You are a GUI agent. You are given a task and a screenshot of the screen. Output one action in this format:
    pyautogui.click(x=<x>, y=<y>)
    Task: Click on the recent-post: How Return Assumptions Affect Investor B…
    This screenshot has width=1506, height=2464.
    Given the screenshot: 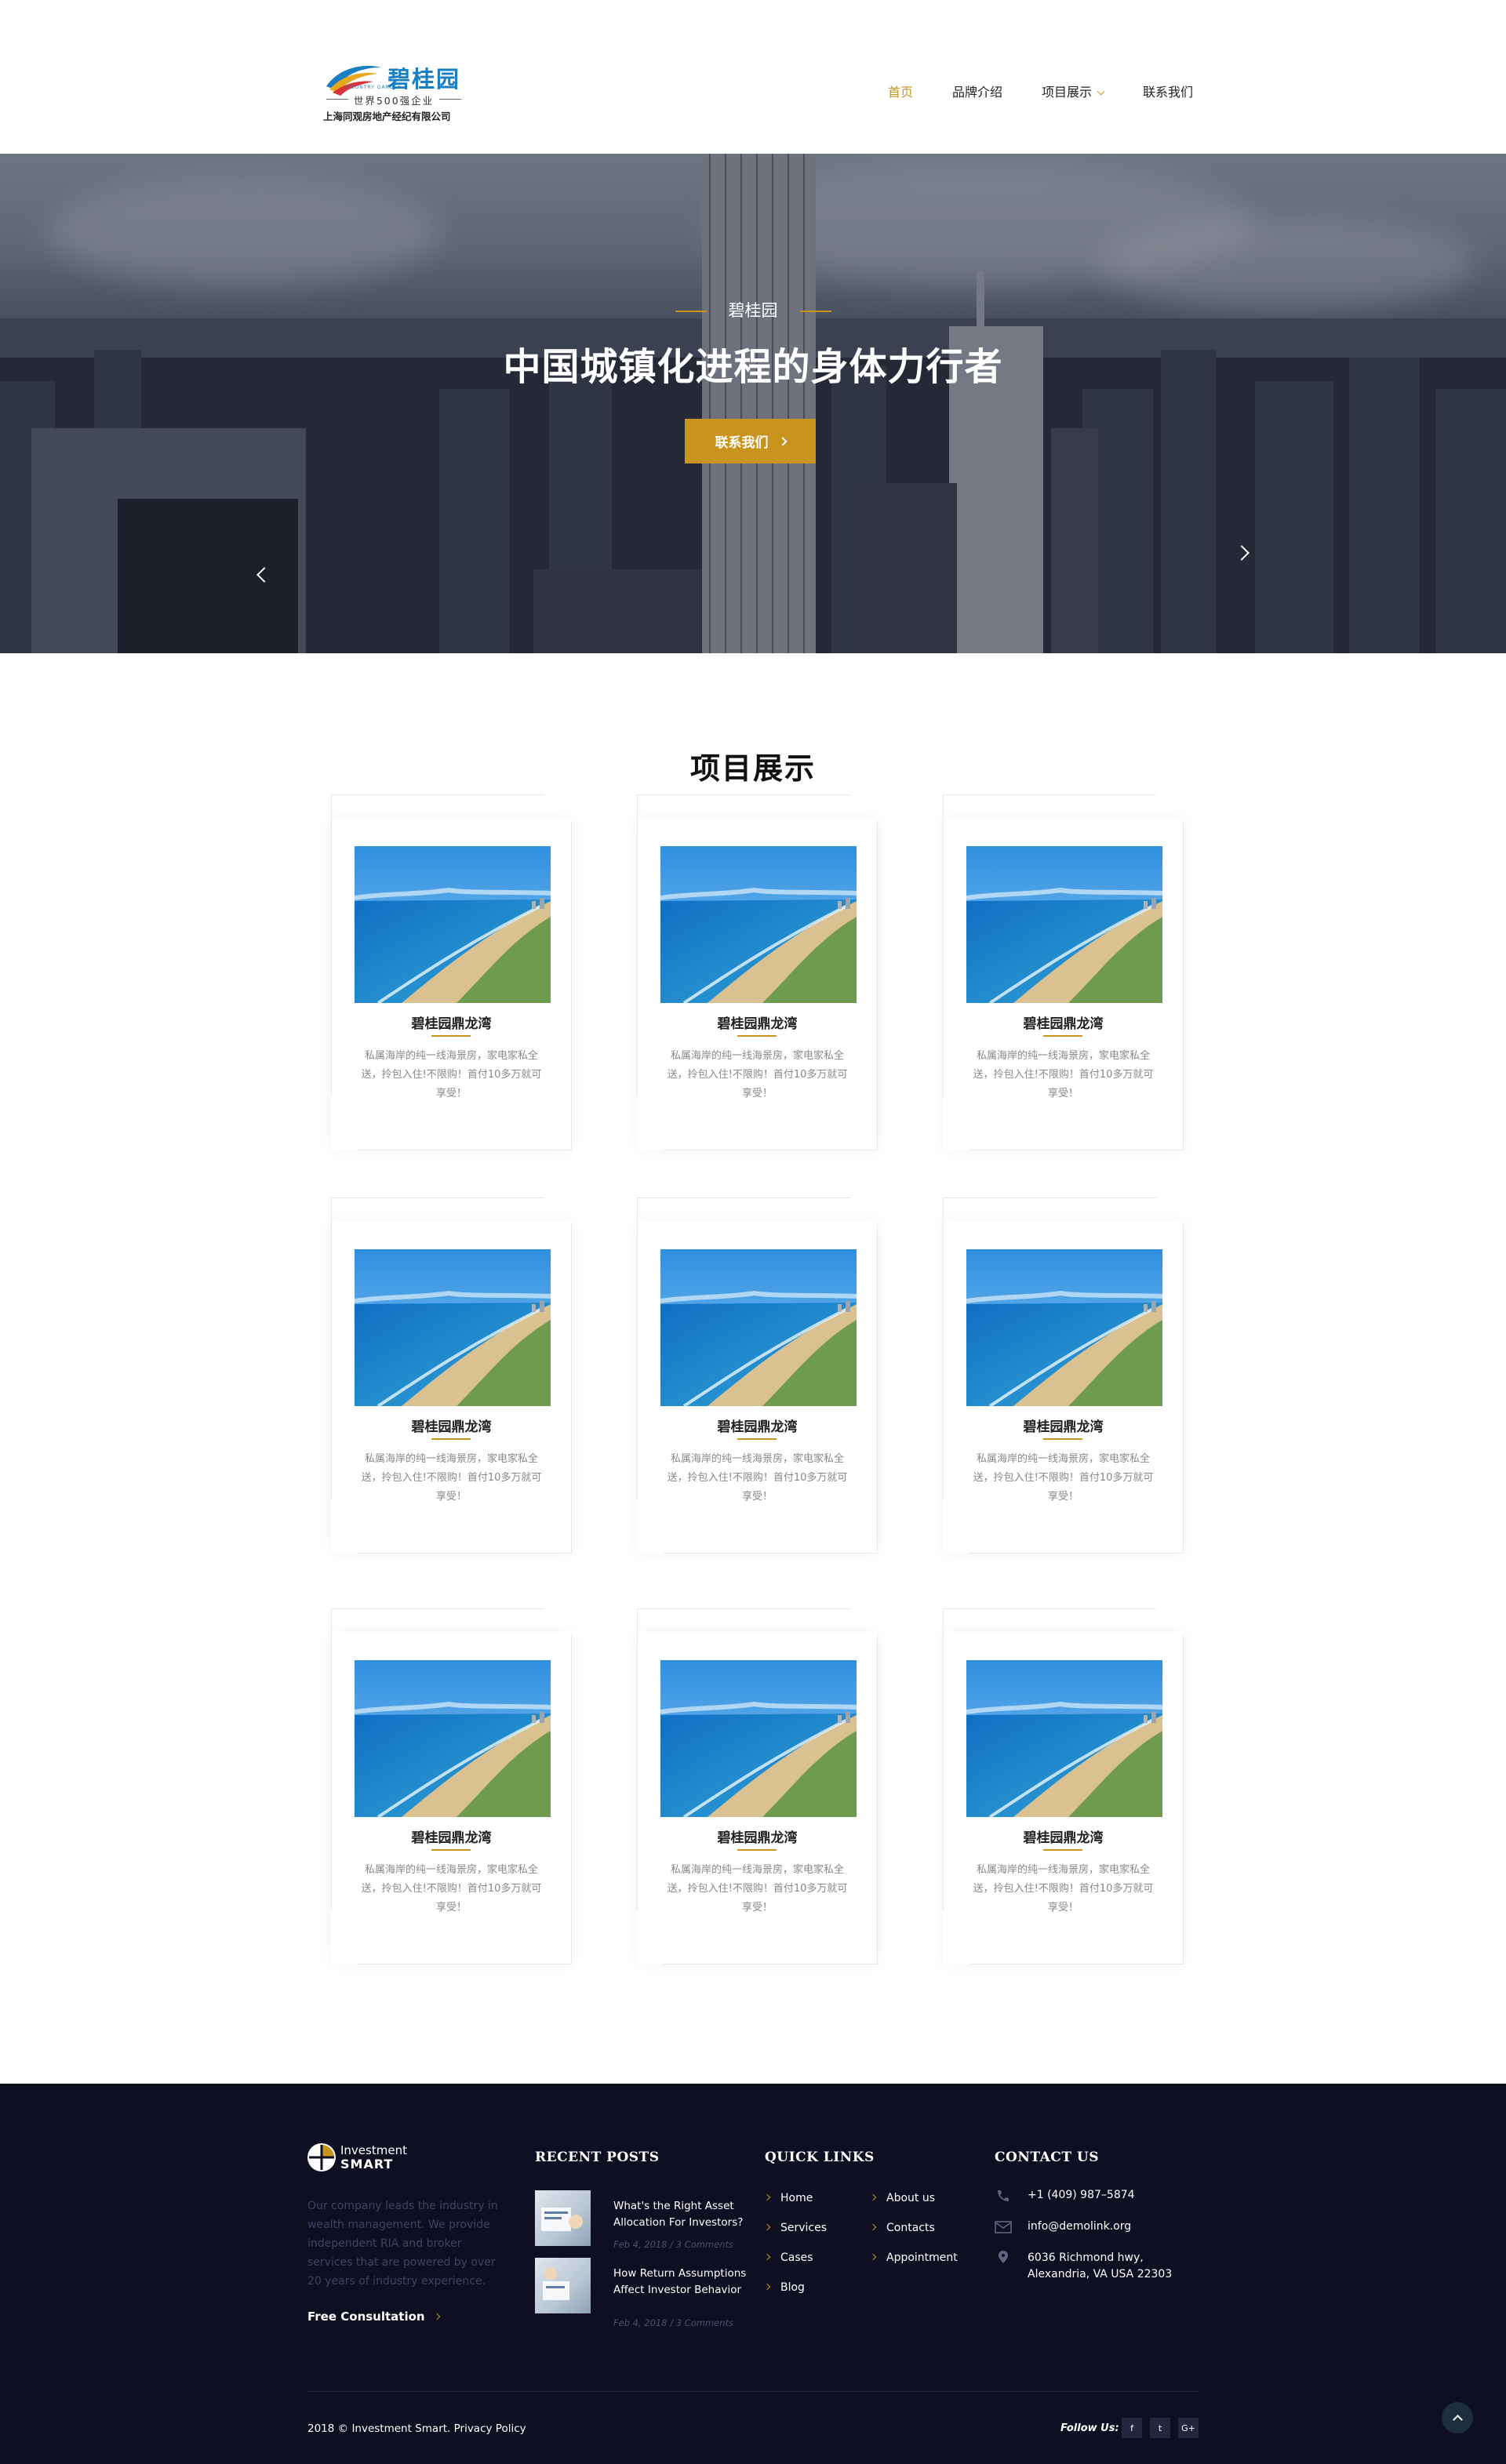 What is the action you would take?
    pyautogui.click(x=641, y=2293)
    